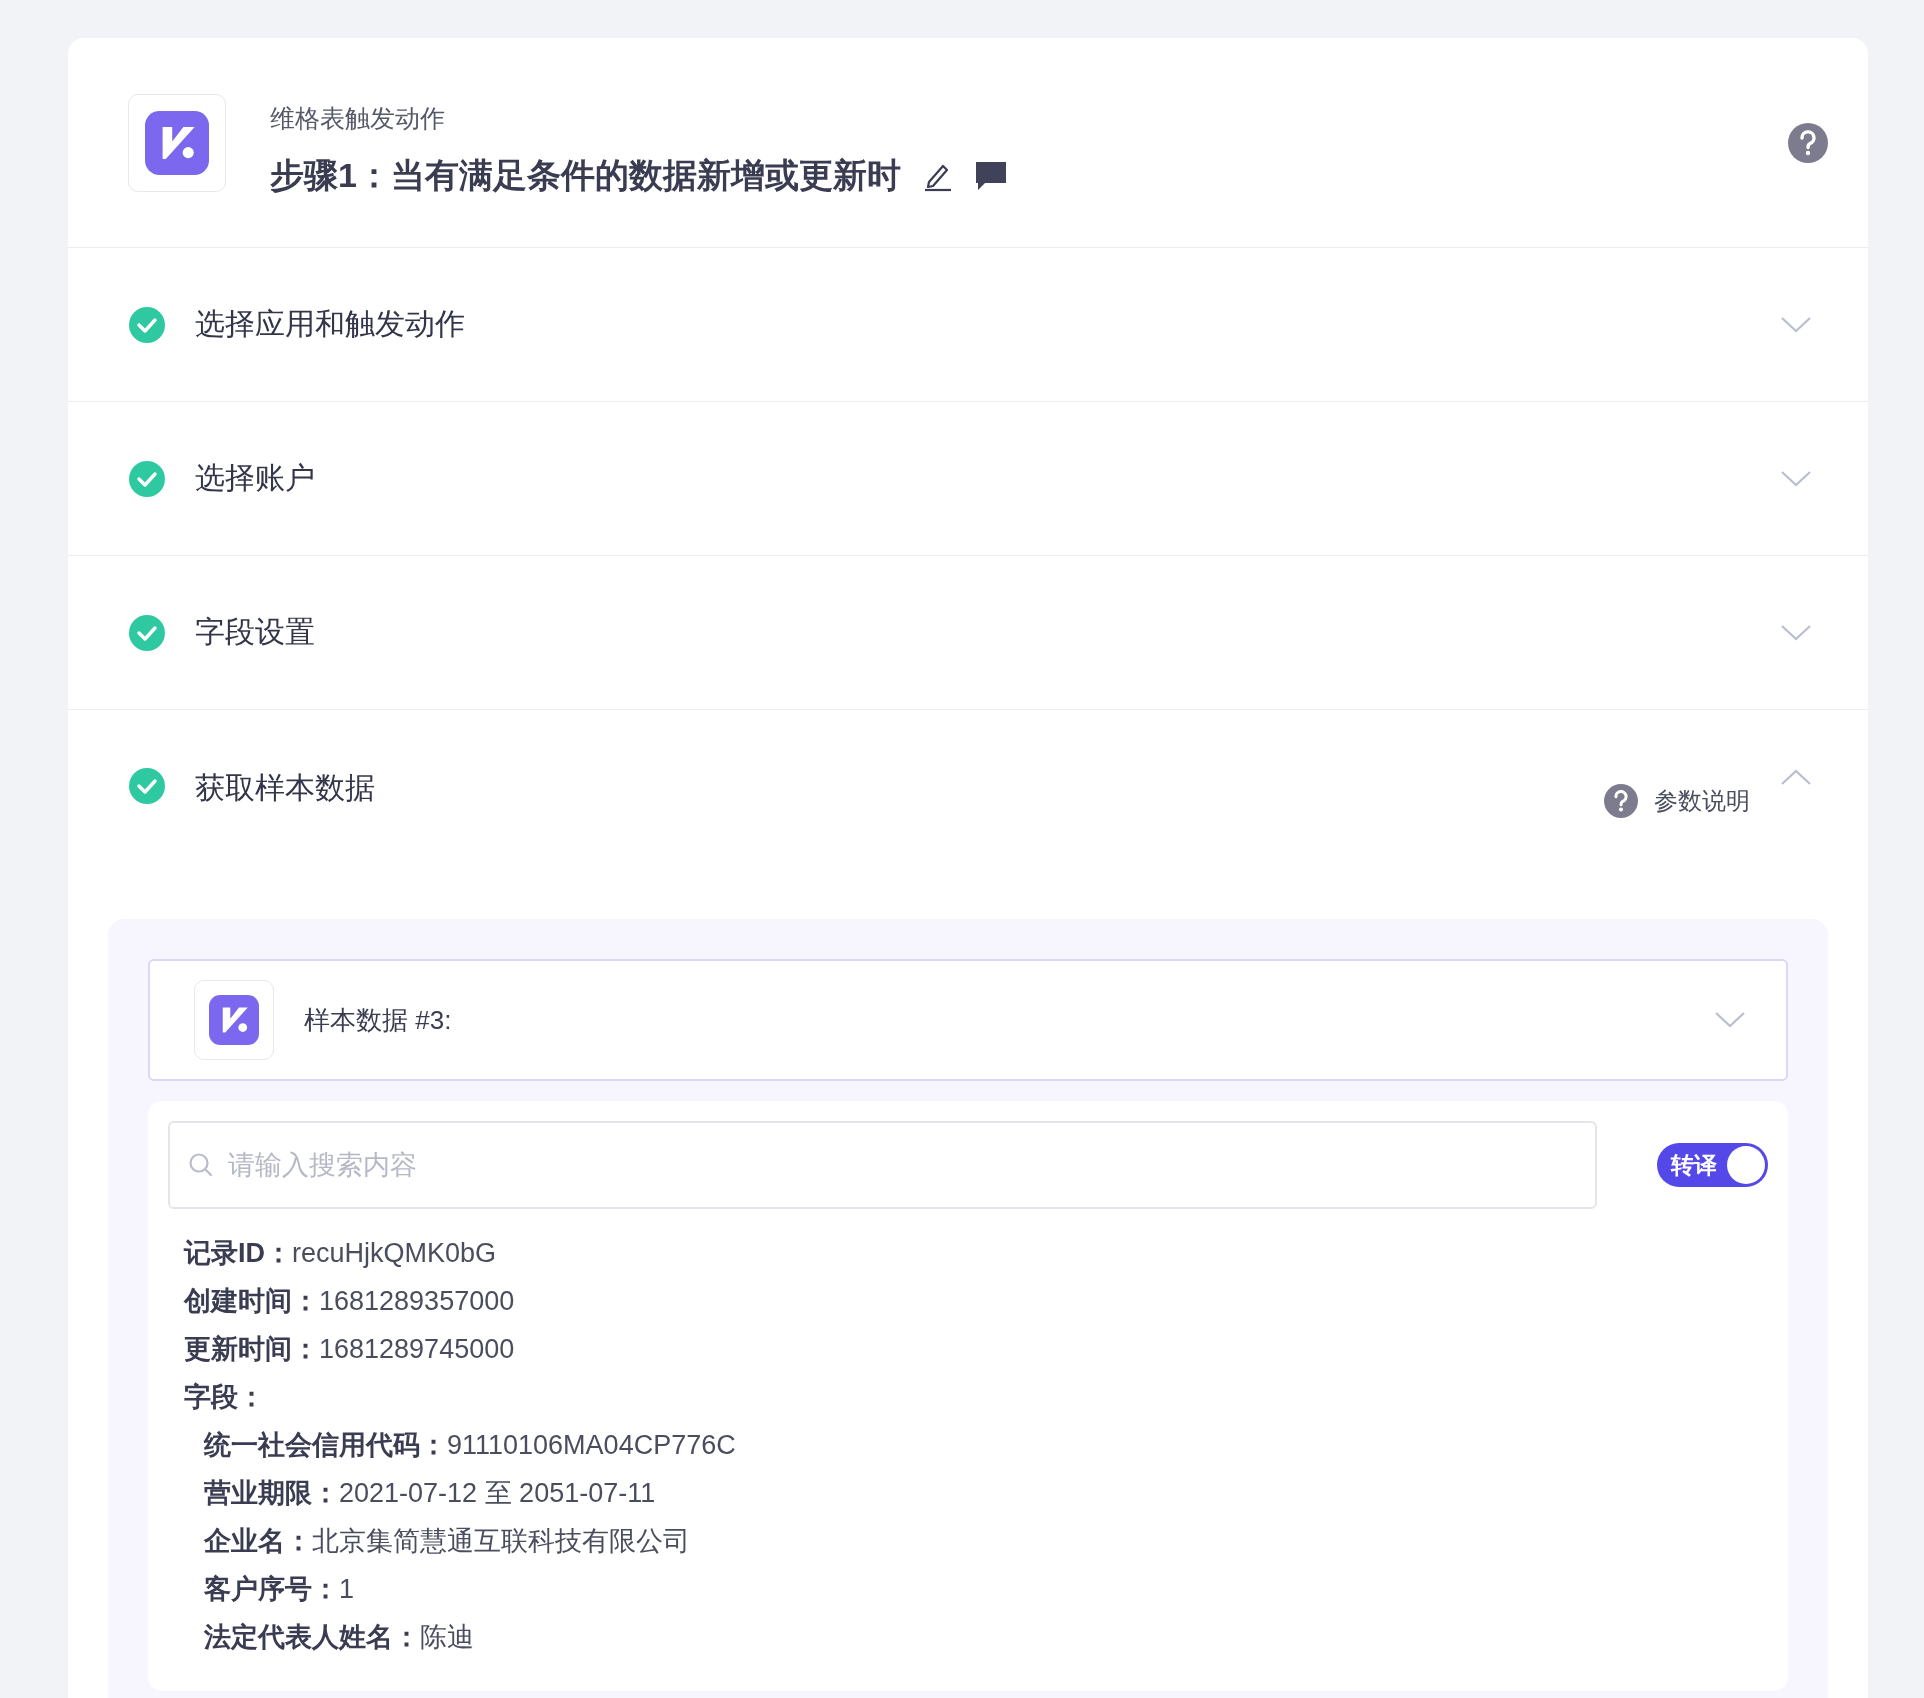 The image size is (1924, 1698). What do you see at coordinates (339, 1637) in the screenshot?
I see `record-line: 法定代表人姓名：陈迪` at bounding box center [339, 1637].